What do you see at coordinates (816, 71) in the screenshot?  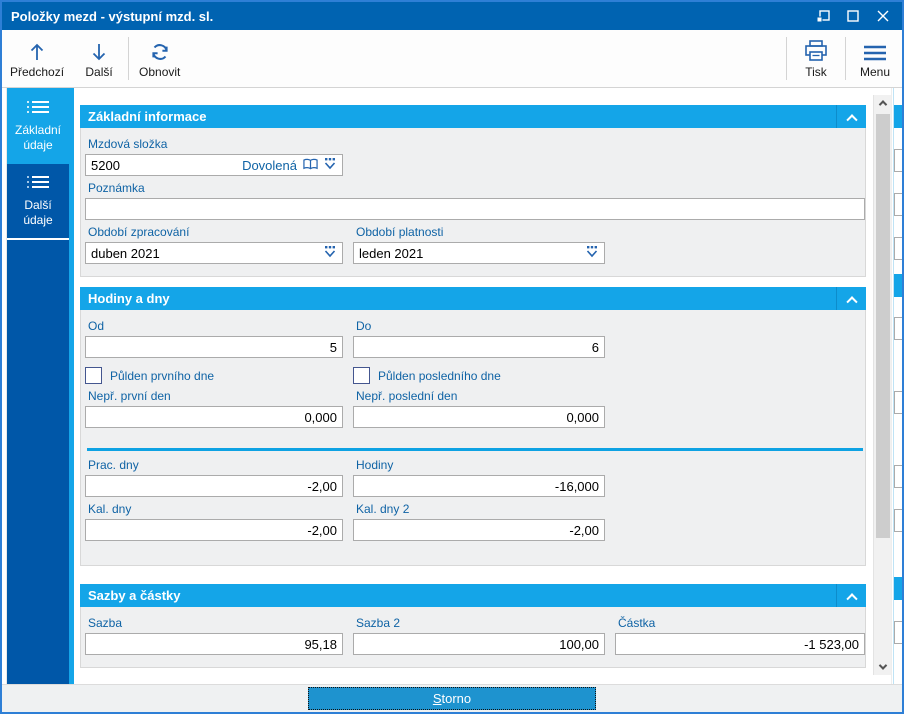 I see `print-label: Tisk` at bounding box center [816, 71].